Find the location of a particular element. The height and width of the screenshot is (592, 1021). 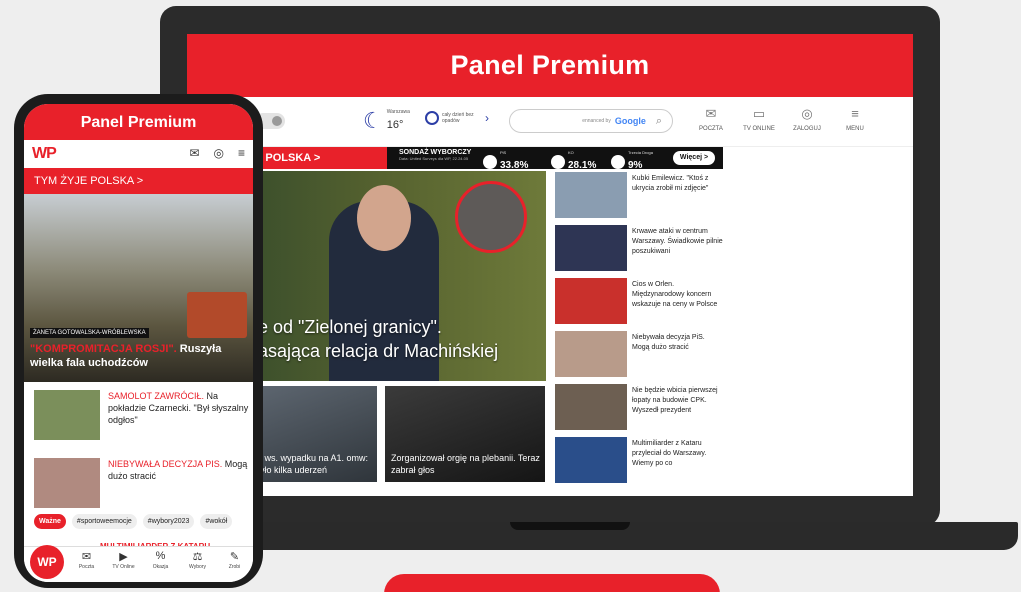

list-item: NIEBYWAŁA DECYZJA PIS. Mogą dużo stracić is located at coordinates (143, 488).